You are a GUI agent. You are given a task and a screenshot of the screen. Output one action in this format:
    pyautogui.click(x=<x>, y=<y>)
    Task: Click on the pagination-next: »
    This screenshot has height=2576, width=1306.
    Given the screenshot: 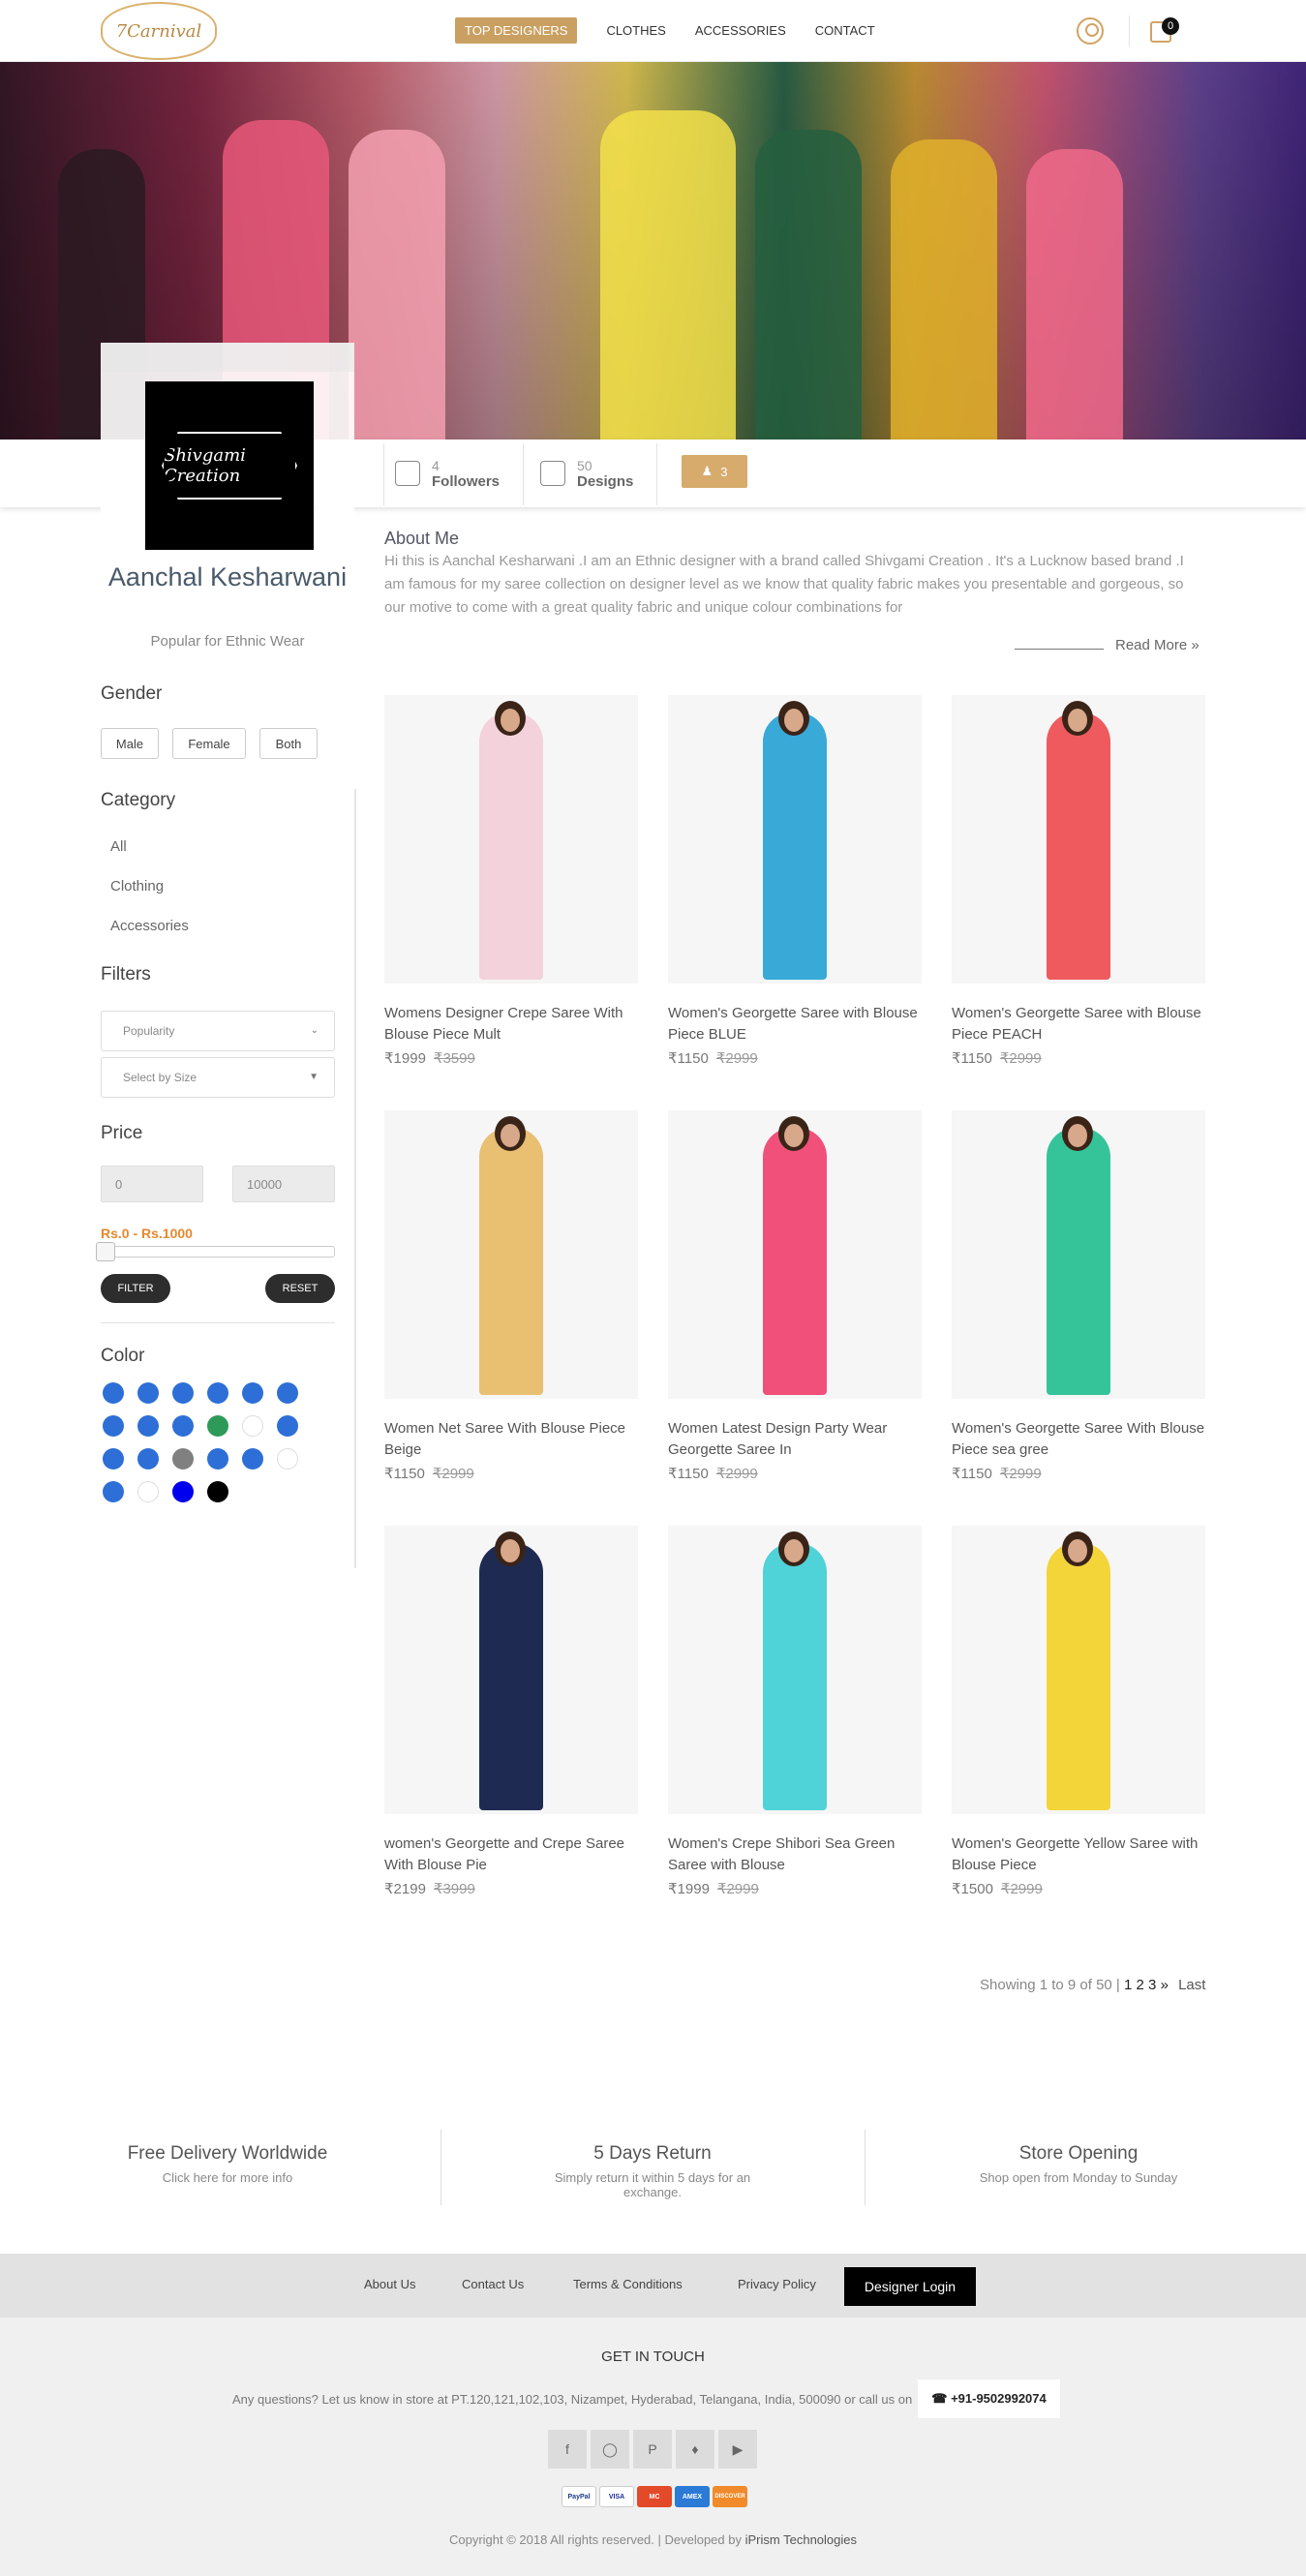 What is the action you would take?
    pyautogui.click(x=1165, y=1985)
    